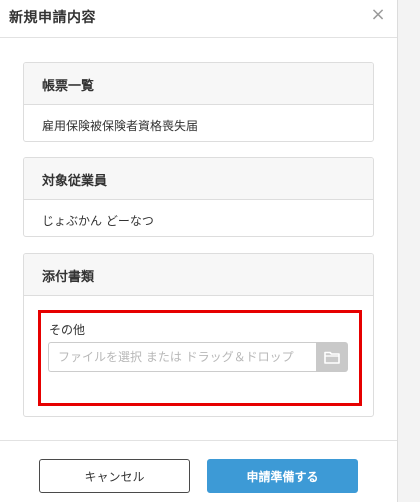 The image size is (420, 502). What do you see at coordinates (378, 15) in the screenshot?
I see `close-icon: ×` at bounding box center [378, 15].